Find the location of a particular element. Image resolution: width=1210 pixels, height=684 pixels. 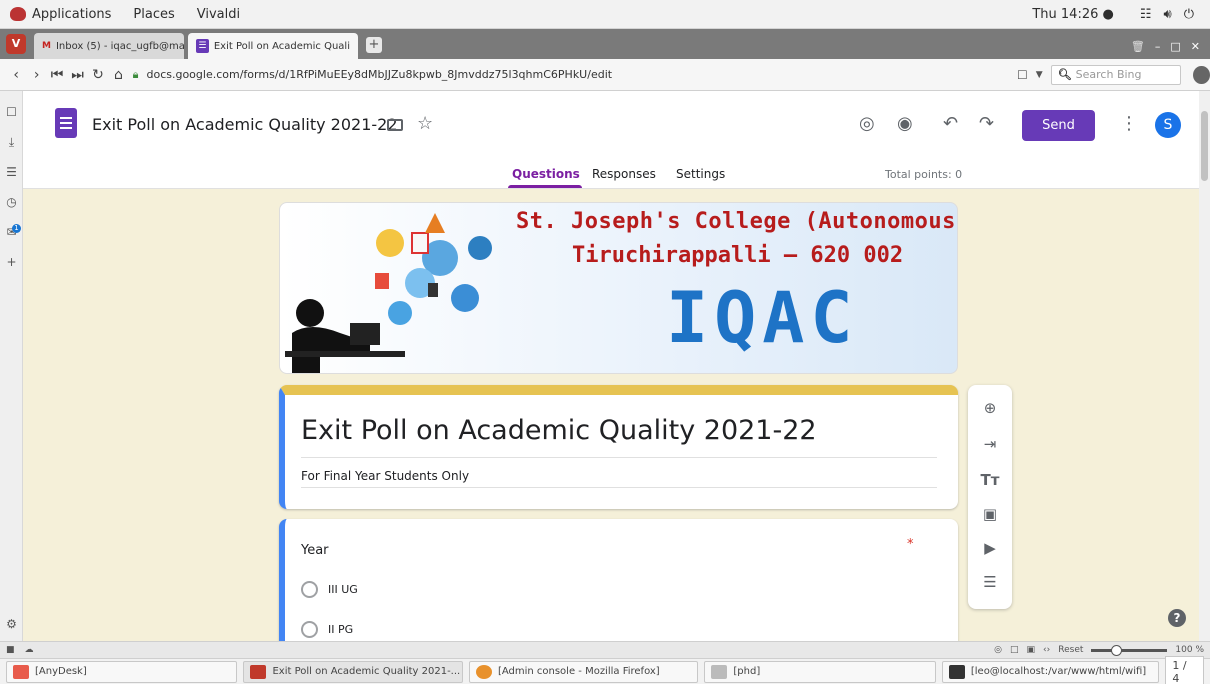

option-label: III UG is located at coordinates (343, 589).